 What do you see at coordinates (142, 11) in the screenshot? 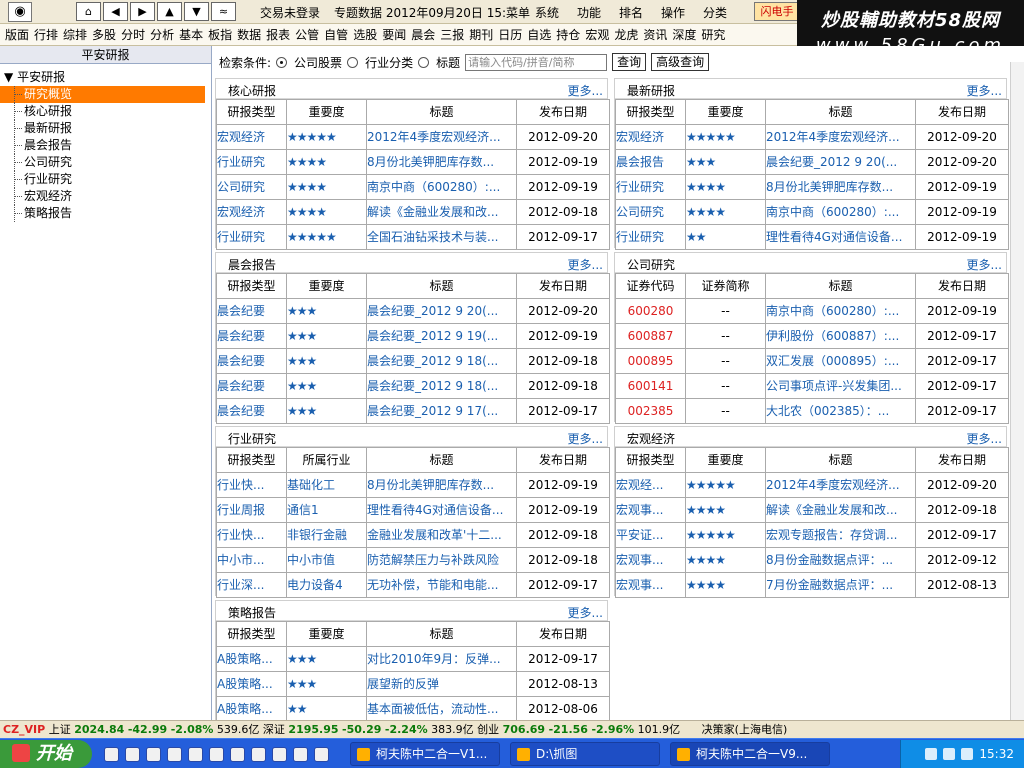
I see `forward-button: ▶` at bounding box center [142, 11].